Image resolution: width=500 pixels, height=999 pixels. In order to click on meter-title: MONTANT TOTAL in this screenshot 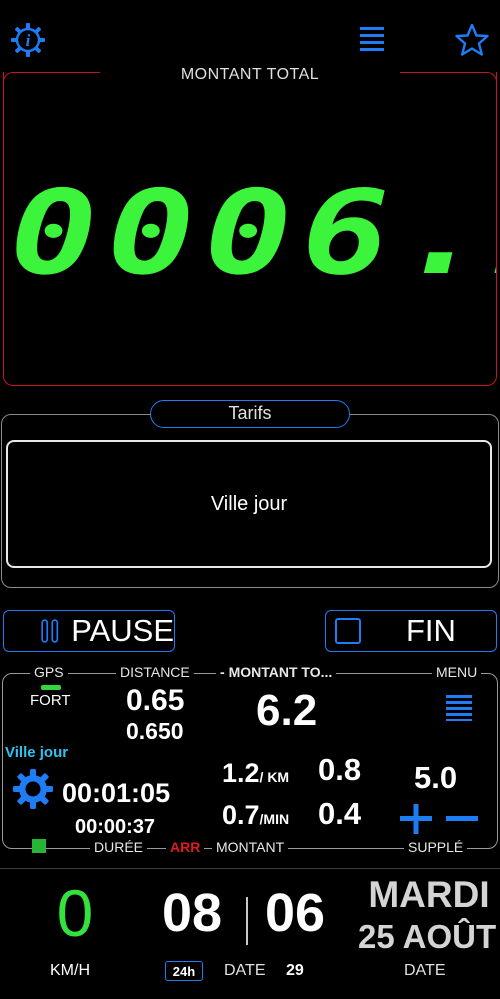, I will do `click(250, 74)`.